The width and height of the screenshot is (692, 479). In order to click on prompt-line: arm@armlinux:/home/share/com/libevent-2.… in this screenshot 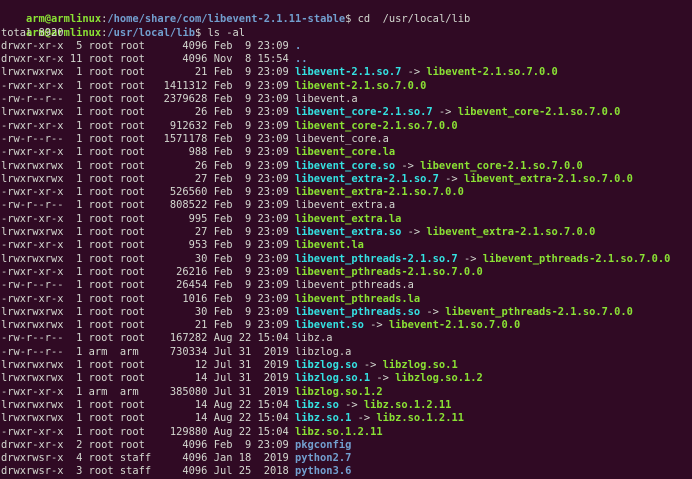, I will do `click(248, 19)`.